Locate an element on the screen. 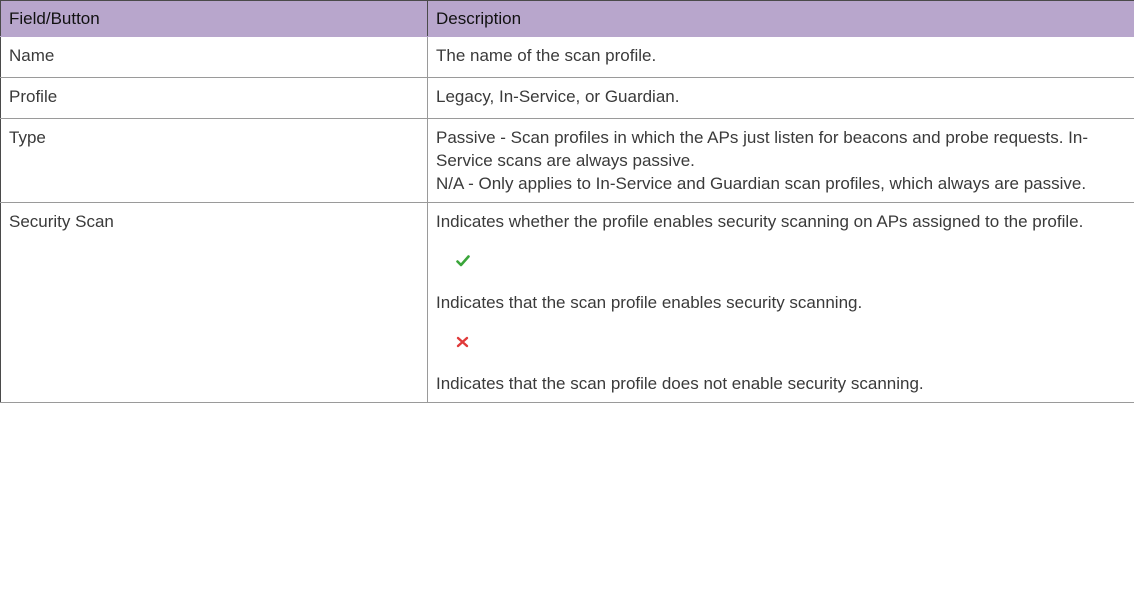  description-profile: Legacy, In-Service, or Guardian. is located at coordinates (780, 98).